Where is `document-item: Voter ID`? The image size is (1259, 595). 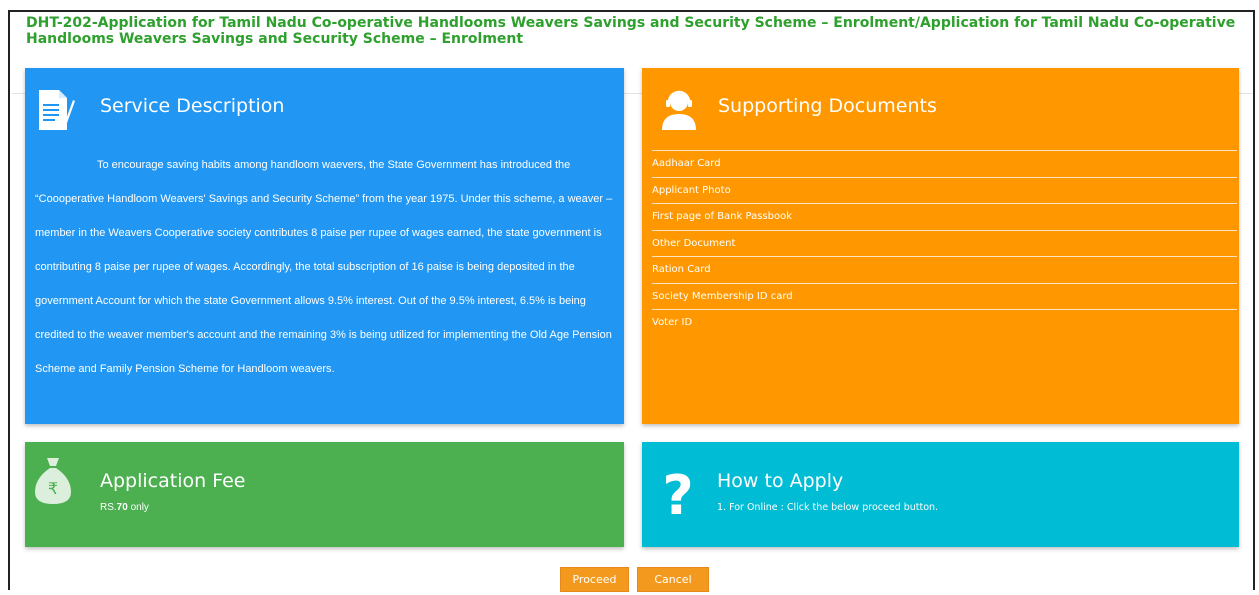 document-item: Voter ID is located at coordinates (944, 322).